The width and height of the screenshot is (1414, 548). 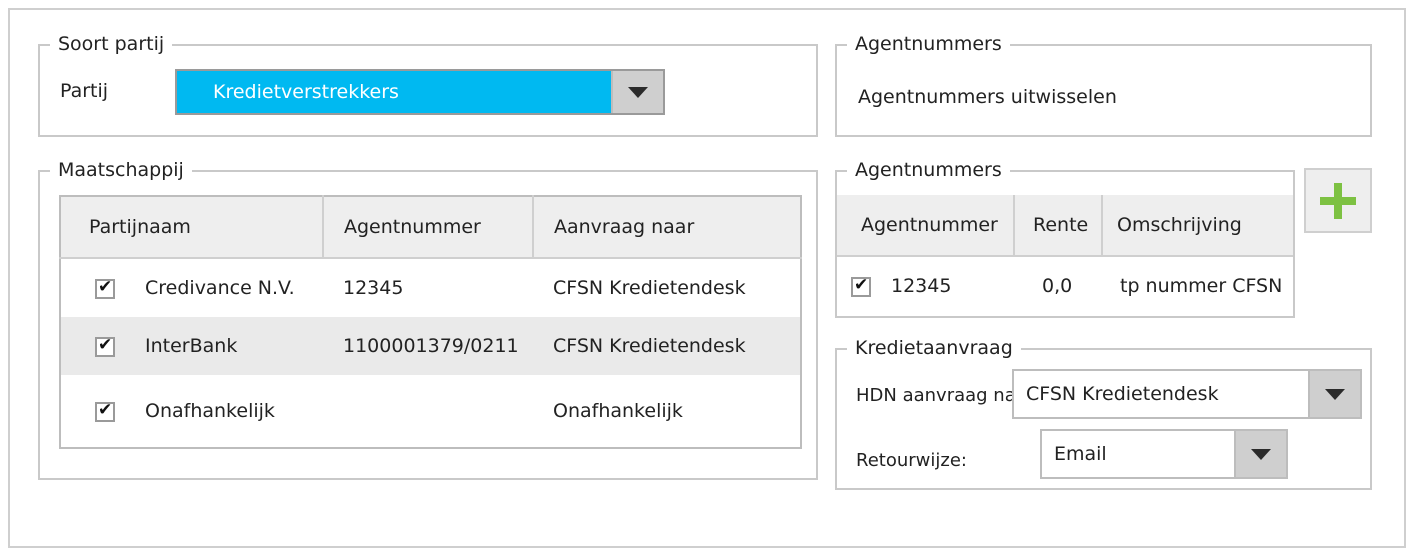 I want to click on retourwijze-select: Email, so click(x=1164, y=454).